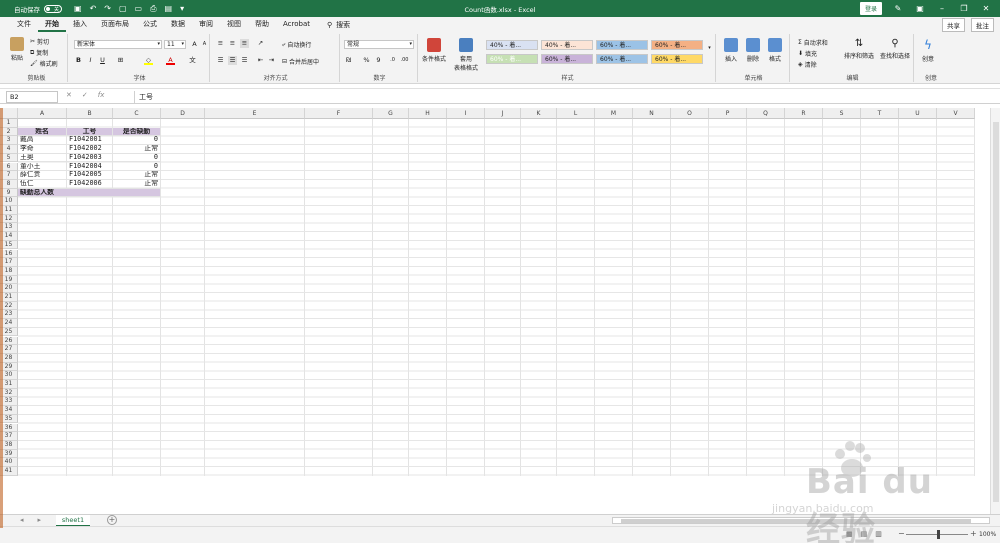 The width and height of the screenshot is (1000, 543). I want to click on align-top-icon: ≡, so click(220, 43).